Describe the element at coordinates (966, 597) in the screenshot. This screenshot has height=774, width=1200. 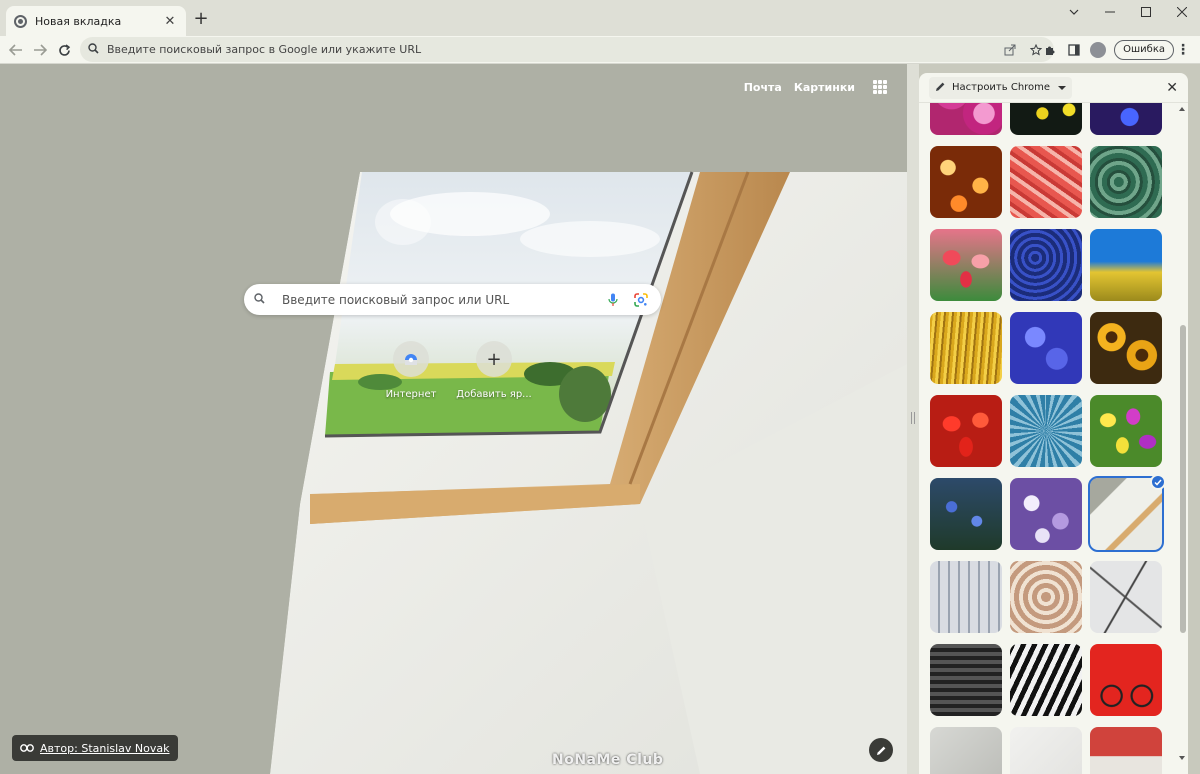
I see `thumbnail-white-building` at that location.